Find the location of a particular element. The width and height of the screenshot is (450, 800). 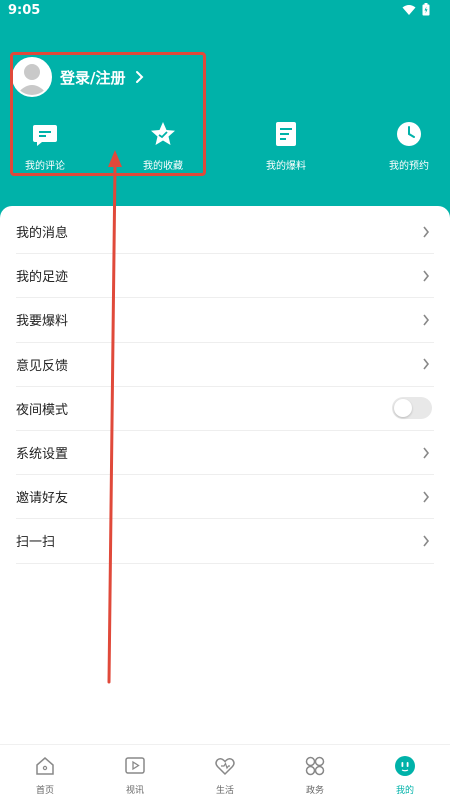

video-icon is located at coordinates (135, 765).